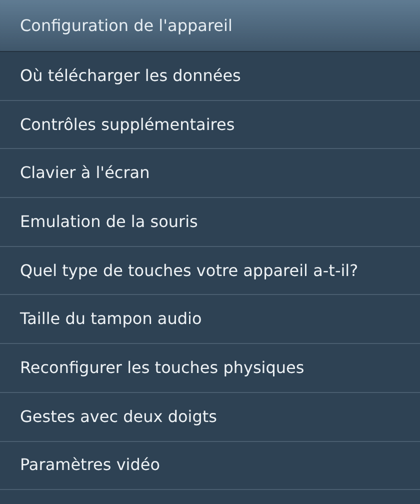 The height and width of the screenshot is (504, 420). Describe the element at coordinates (210, 76) in the screenshot. I see `menu-item: Où télécharger les données` at that location.